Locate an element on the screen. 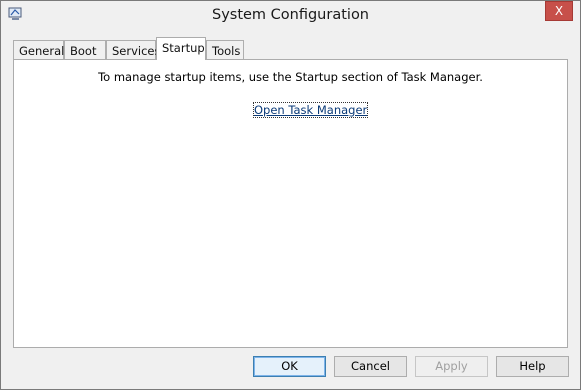 This screenshot has height=390, width=581. title-bar: System Configuration X is located at coordinates (290, 16).